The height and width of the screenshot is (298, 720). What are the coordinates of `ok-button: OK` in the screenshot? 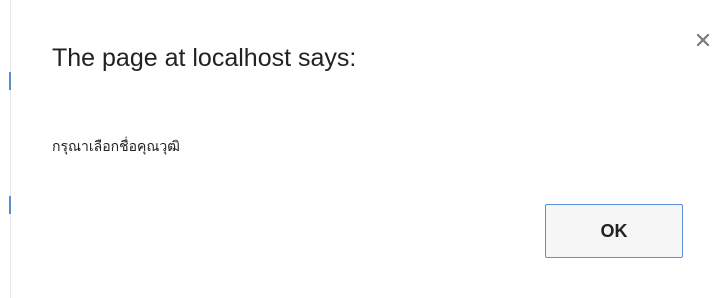 It's located at (614, 231).